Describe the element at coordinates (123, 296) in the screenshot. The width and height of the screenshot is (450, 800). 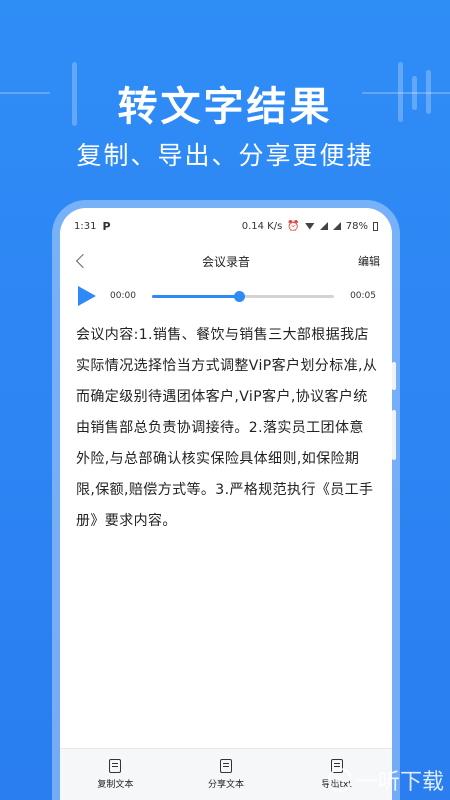
I see `current-time: 00:00` at that location.